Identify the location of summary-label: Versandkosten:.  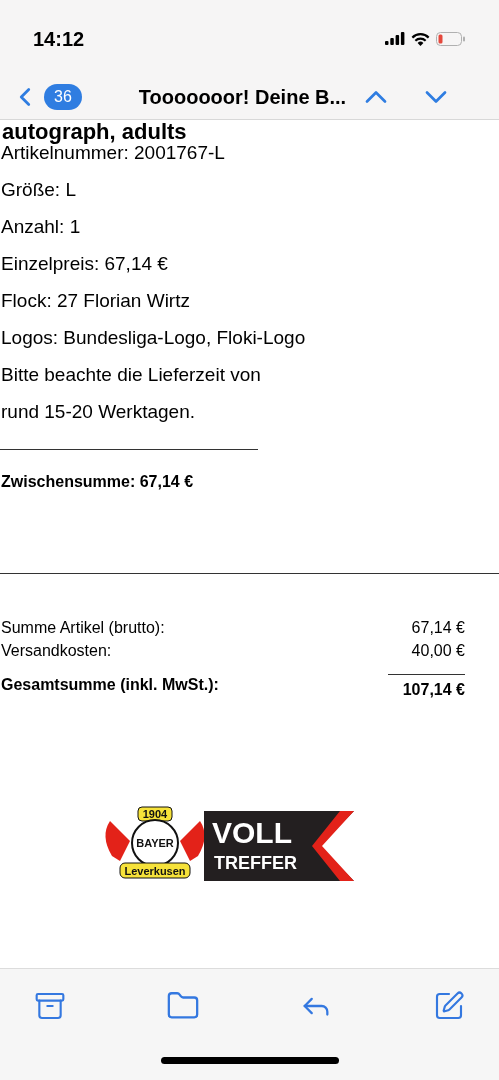
(56, 651).